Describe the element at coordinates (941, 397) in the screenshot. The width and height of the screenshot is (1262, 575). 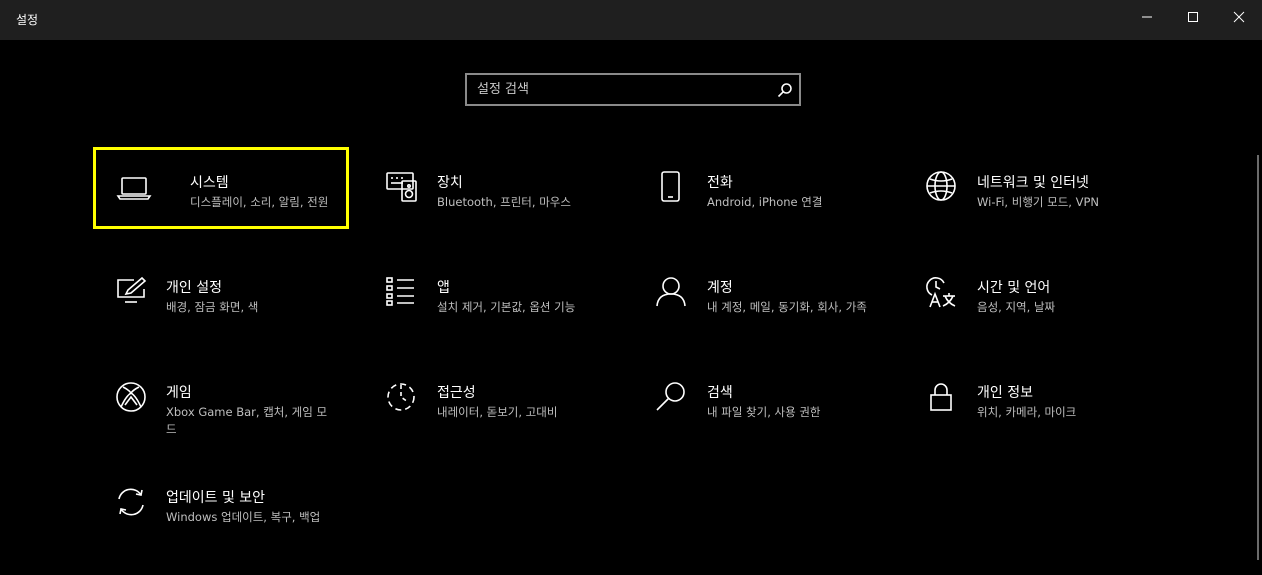
I see `lock-icon` at that location.